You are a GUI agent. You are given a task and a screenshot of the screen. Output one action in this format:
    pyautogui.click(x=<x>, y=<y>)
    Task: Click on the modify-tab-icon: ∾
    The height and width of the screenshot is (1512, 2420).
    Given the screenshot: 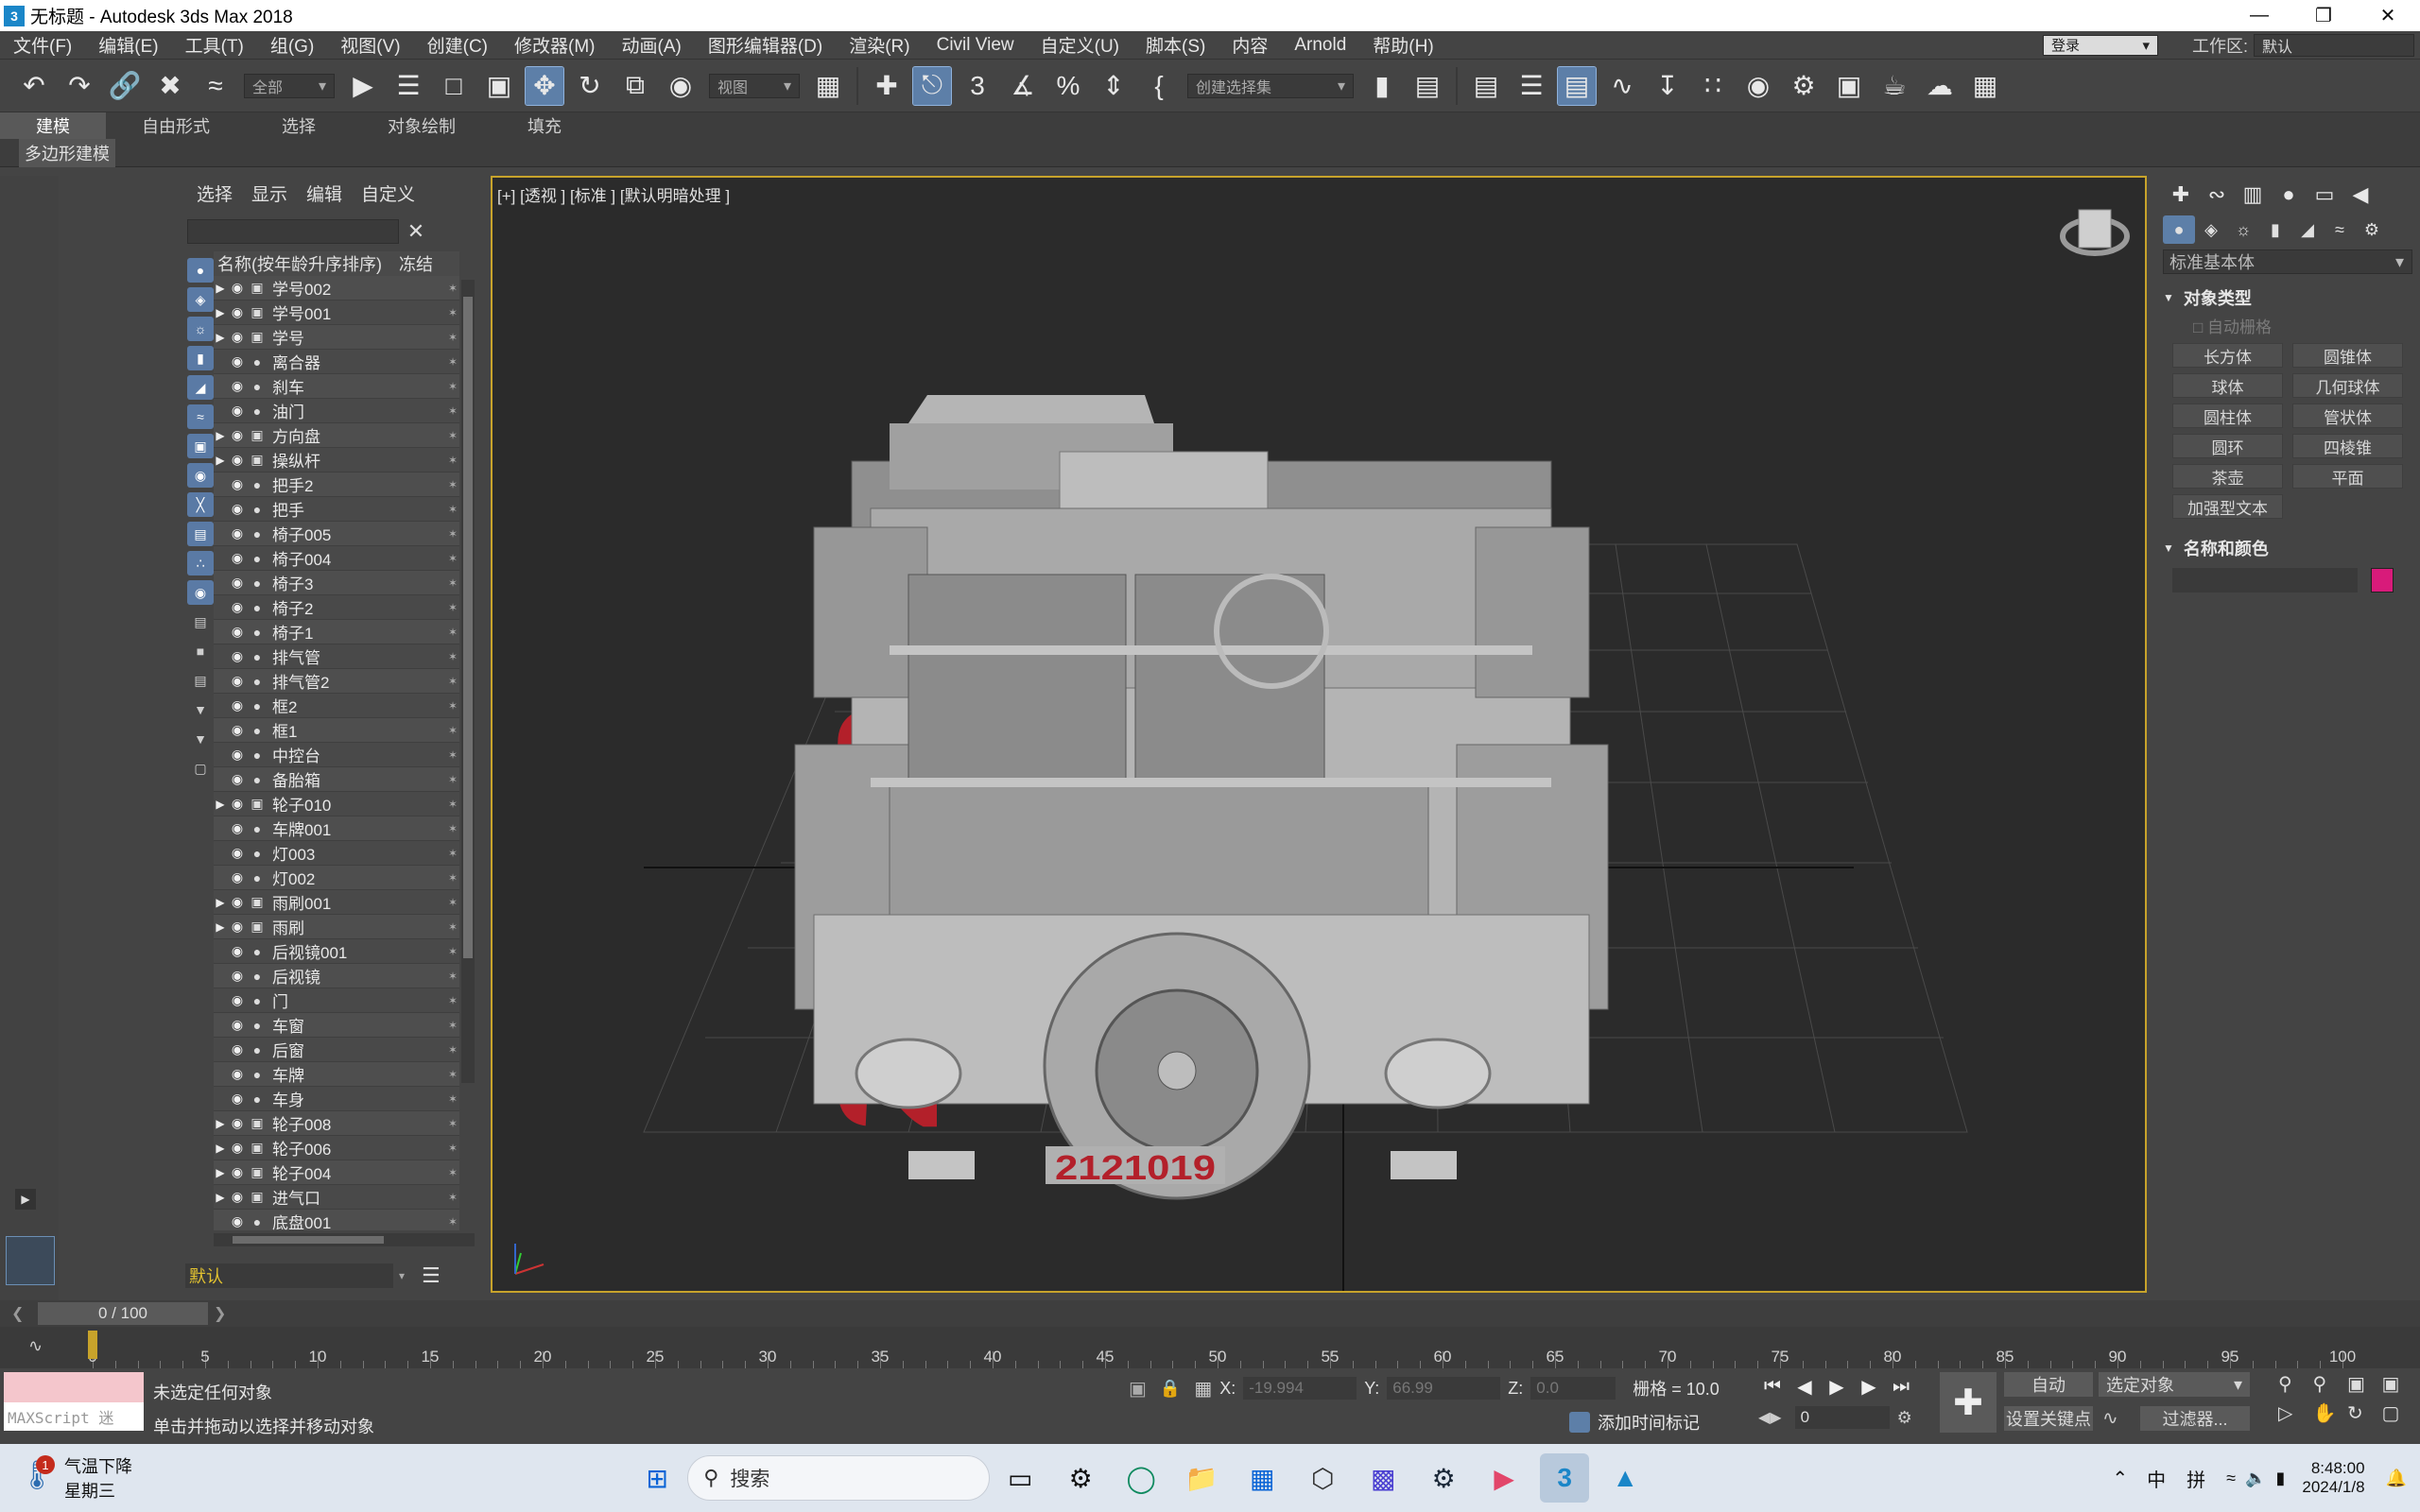 What is the action you would take?
    pyautogui.click(x=2217, y=195)
    